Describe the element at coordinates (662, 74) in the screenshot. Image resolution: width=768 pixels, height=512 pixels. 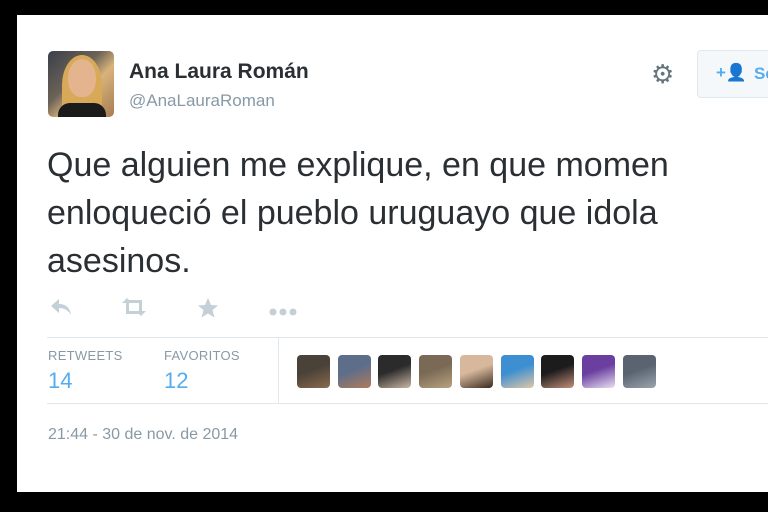
I see `gear-icon: ⚙` at that location.